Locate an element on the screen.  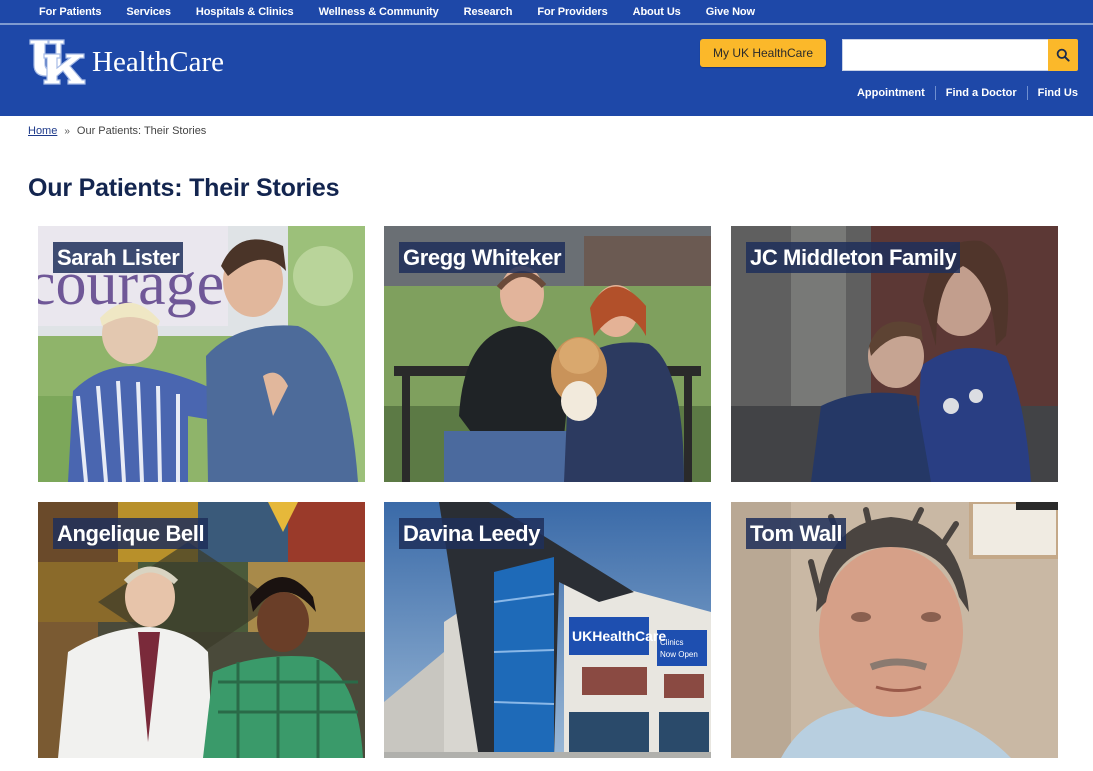
breadcrumb-current: Our Patients: Their Stories is located at coordinates (141, 131).